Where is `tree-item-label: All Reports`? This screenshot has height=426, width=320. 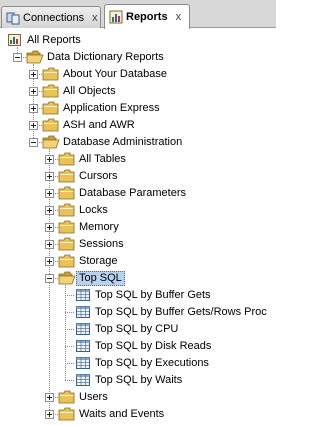
tree-item-label: All Reports is located at coordinates (54, 40).